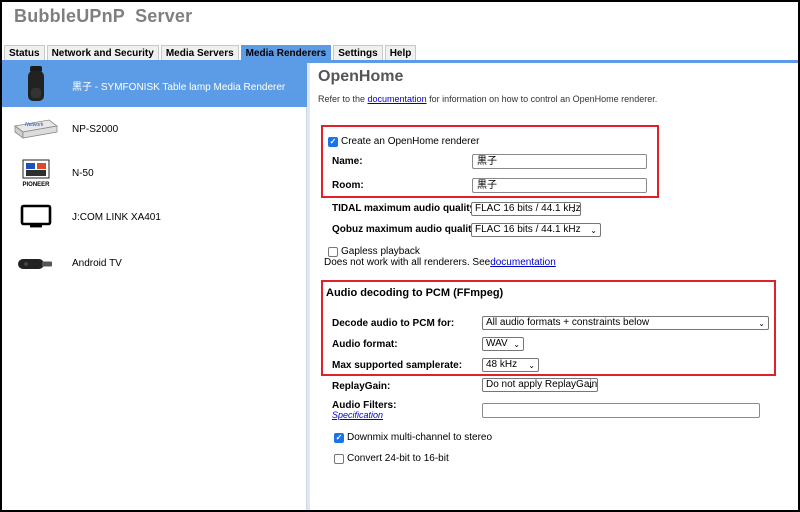 This screenshot has height=512, width=800. What do you see at coordinates (343, 99) in the screenshot?
I see `intro-prefix: Refer to the` at bounding box center [343, 99].